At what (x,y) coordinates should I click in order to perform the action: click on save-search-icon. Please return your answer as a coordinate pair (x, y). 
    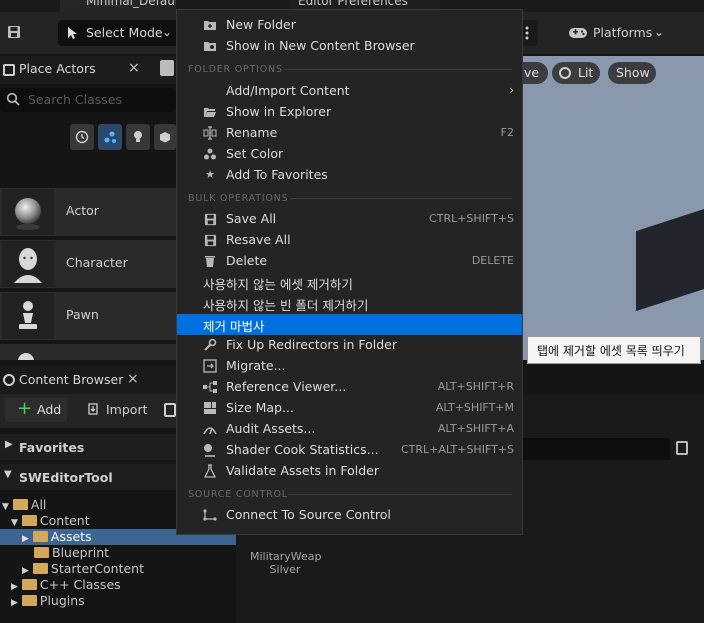
    Looking at the image, I should click on (682, 448).